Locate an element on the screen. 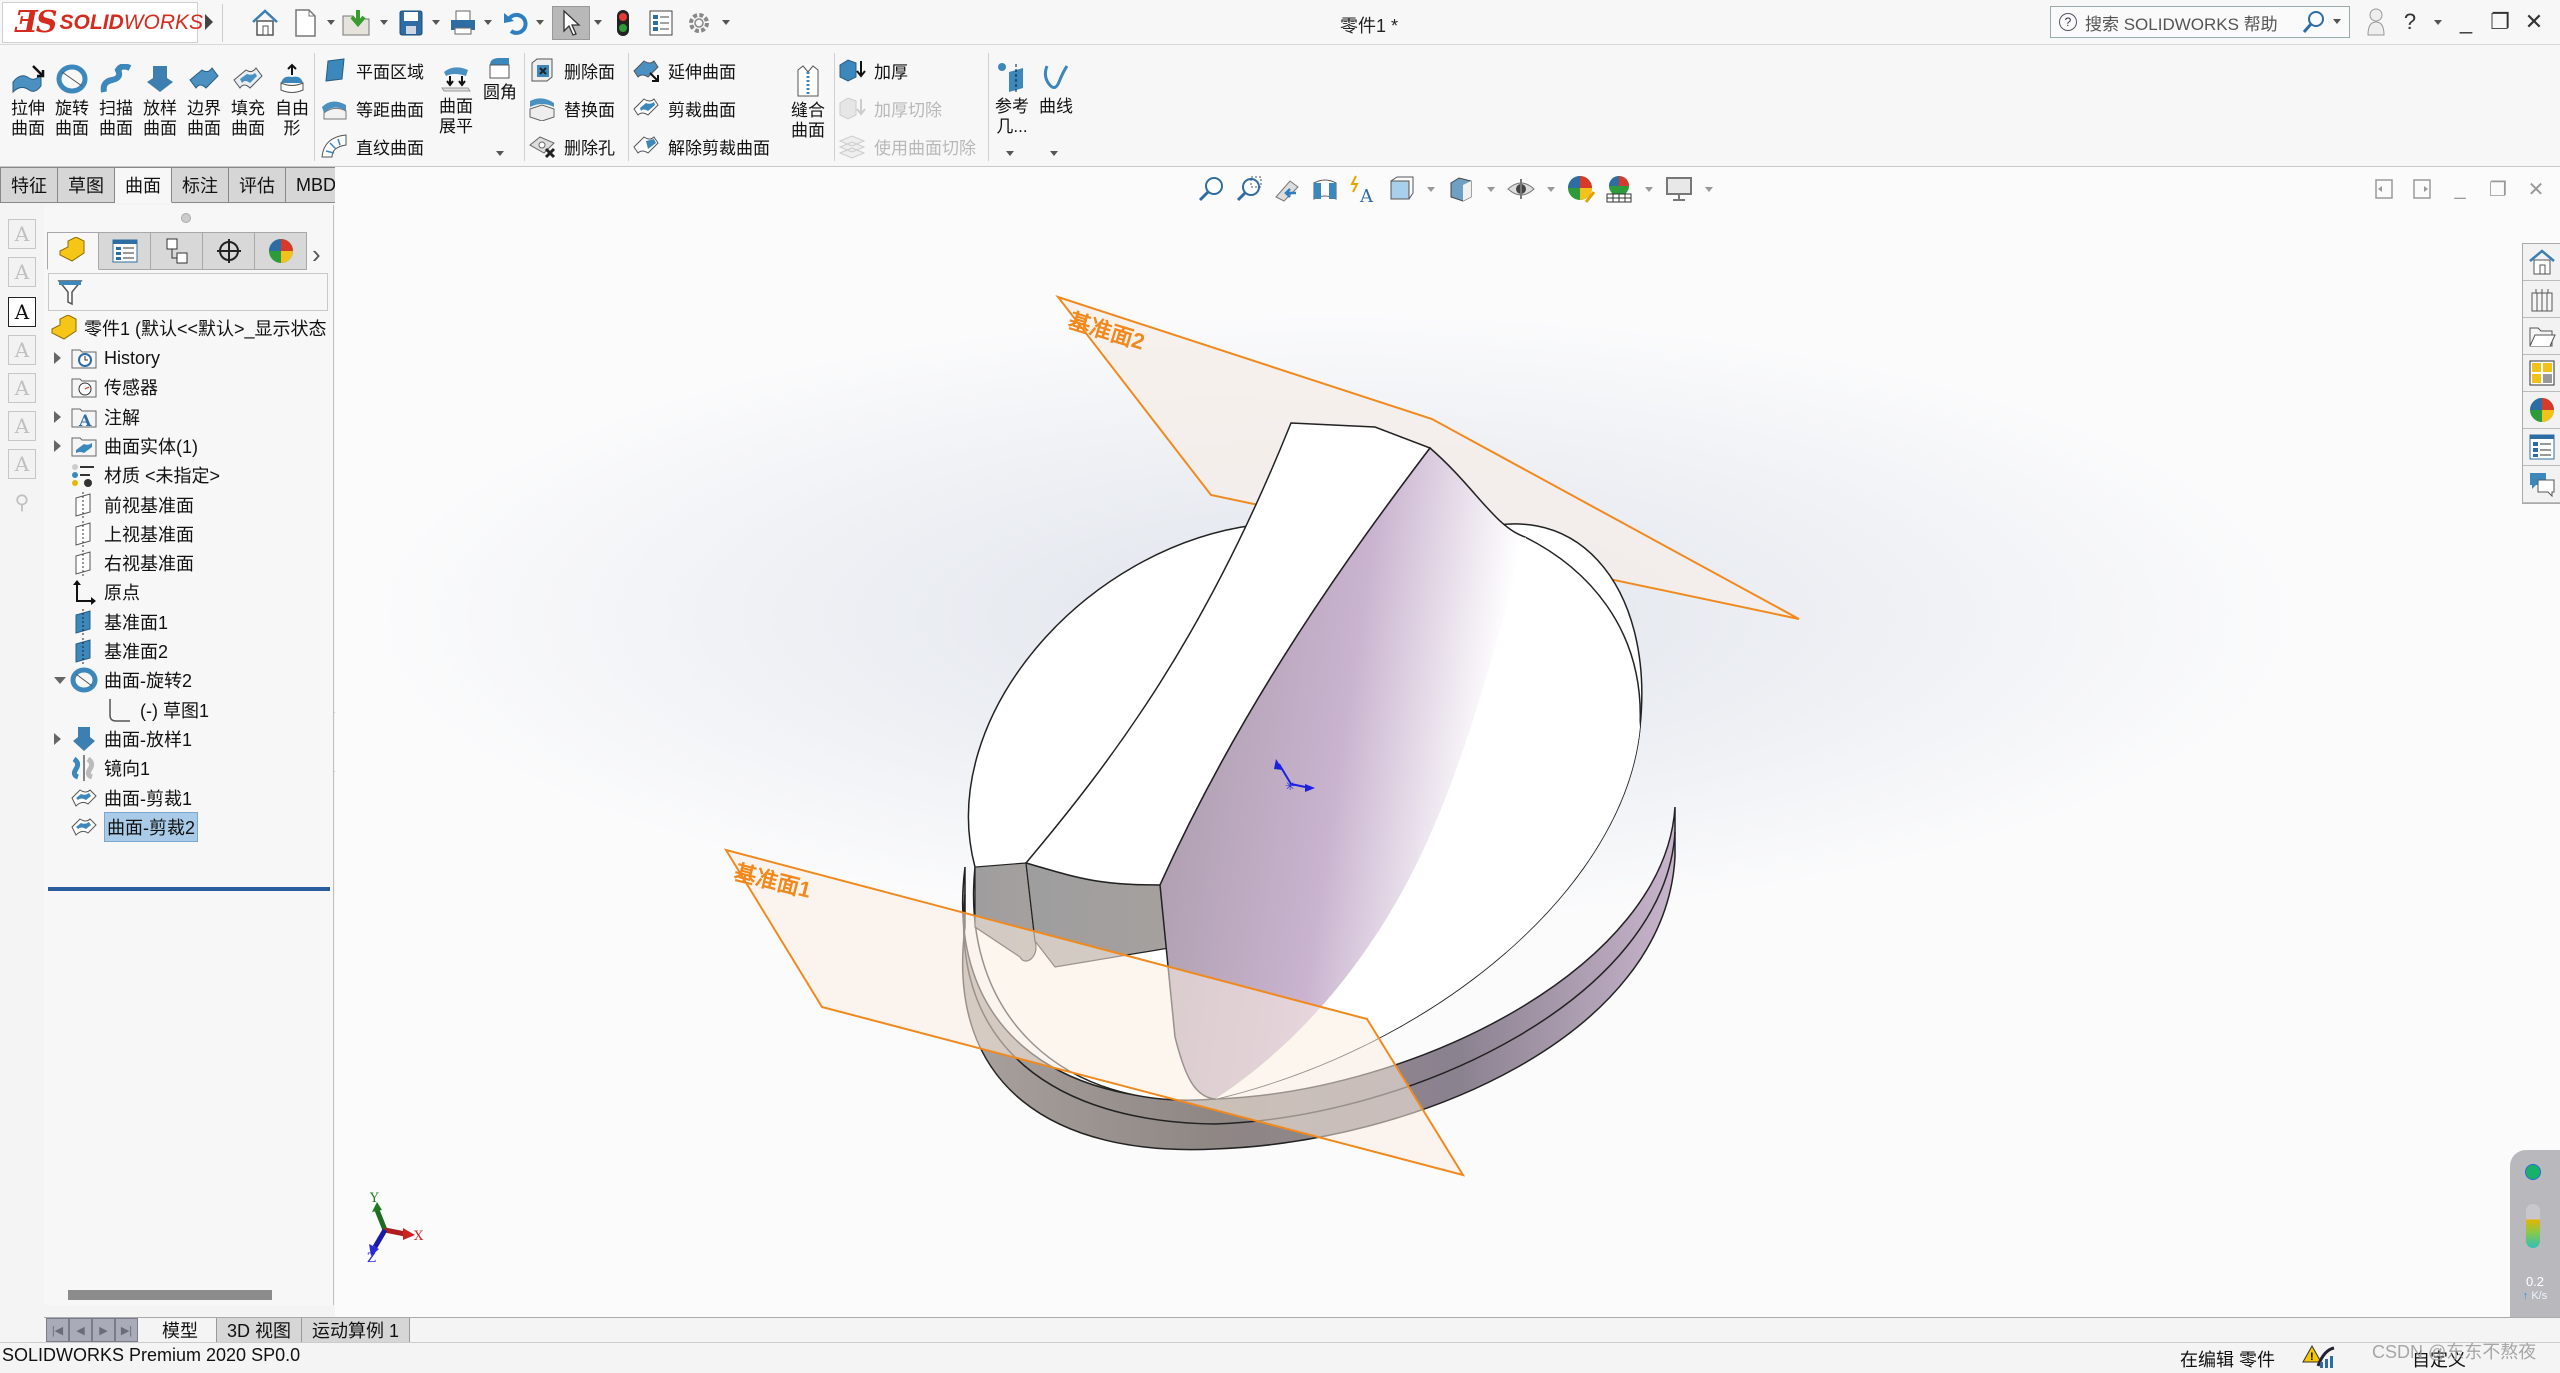  first-tab-button: |◀ is located at coordinates (57, 1330).